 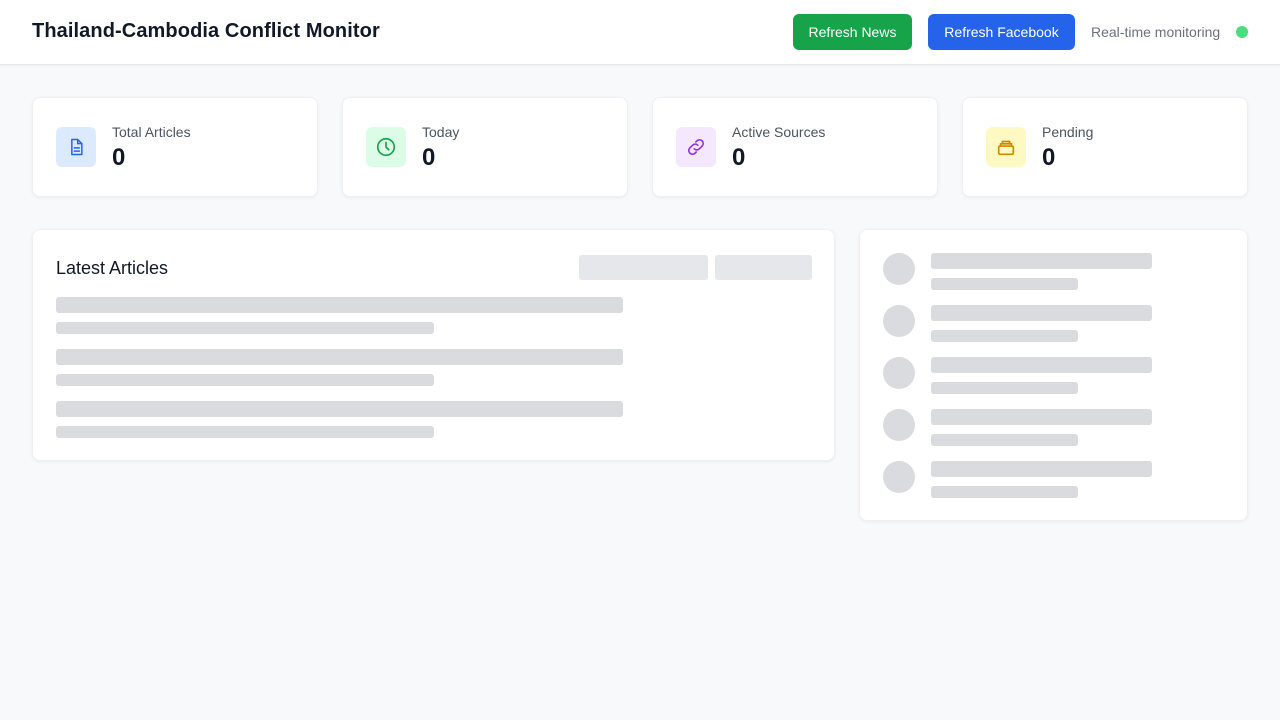 I want to click on stat-card-active-sources: Active Sources 0, so click(x=795, y=147).